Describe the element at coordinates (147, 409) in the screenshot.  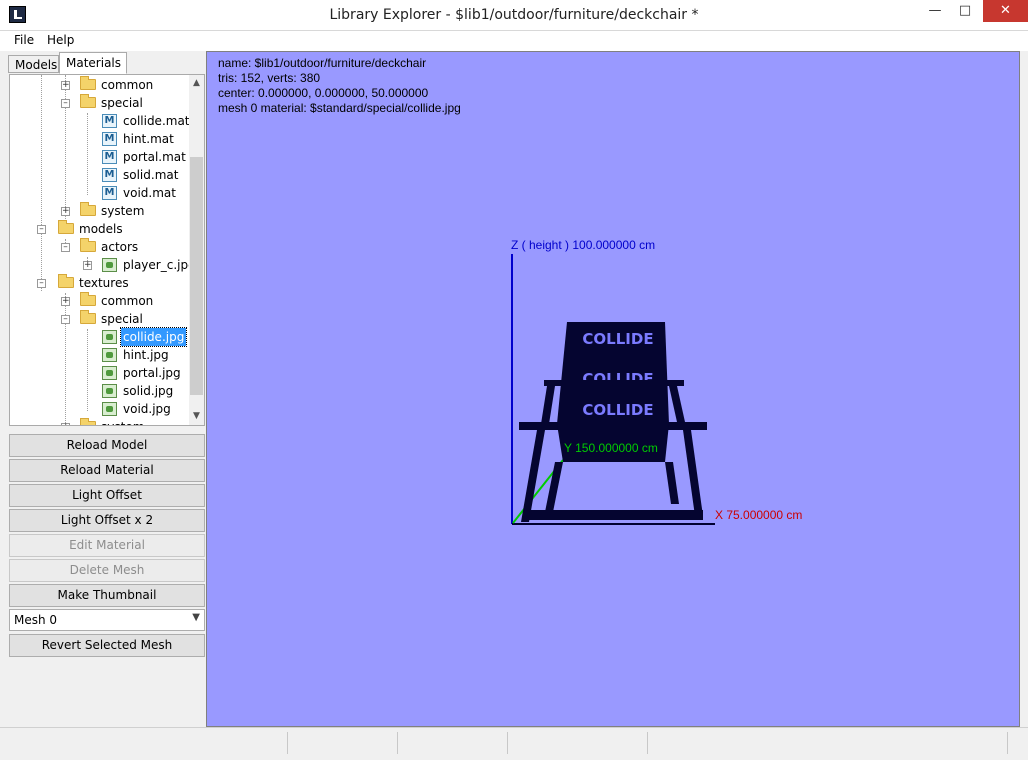
I see `tree-item-label: void.jpg` at that location.